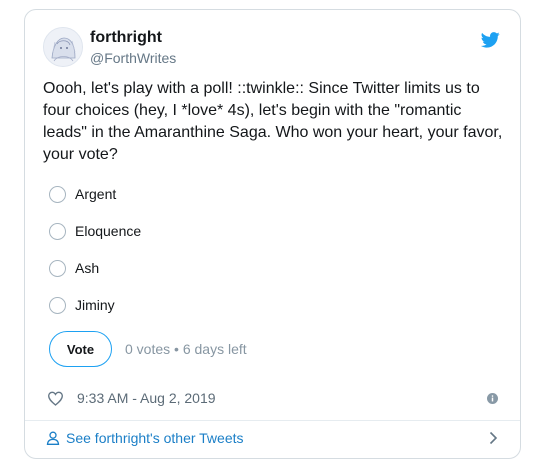 Image resolution: width=541 pixels, height=471 pixels. I want to click on poll-option-jiminy: Jiminy, so click(82, 305).